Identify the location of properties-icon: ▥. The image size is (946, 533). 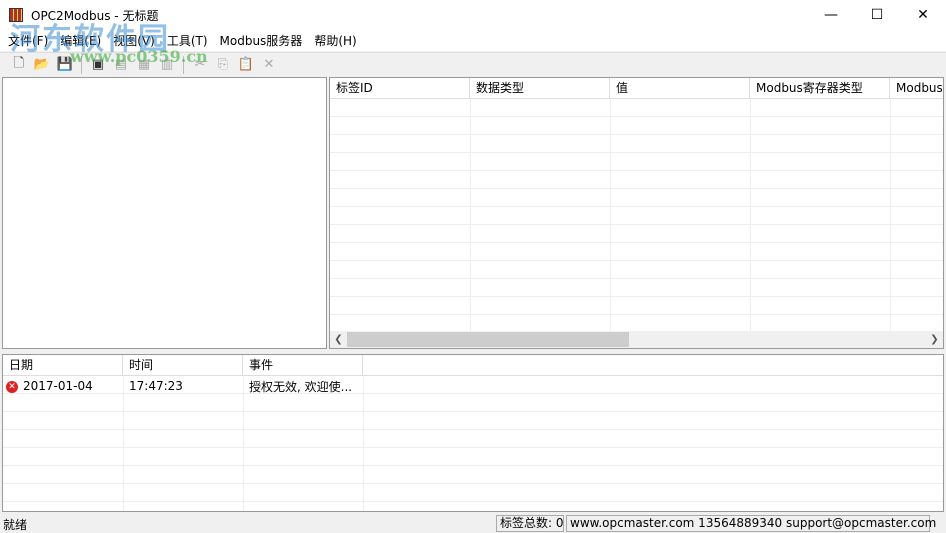
(167, 65).